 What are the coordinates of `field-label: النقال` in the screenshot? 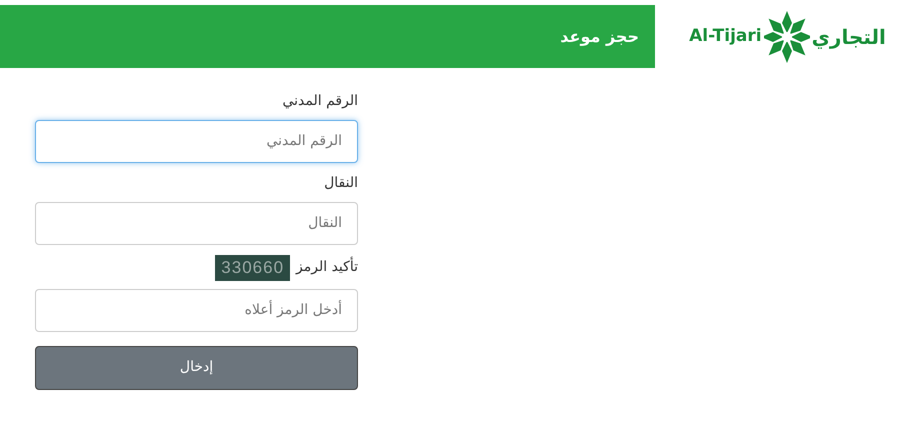 It's located at (341, 183).